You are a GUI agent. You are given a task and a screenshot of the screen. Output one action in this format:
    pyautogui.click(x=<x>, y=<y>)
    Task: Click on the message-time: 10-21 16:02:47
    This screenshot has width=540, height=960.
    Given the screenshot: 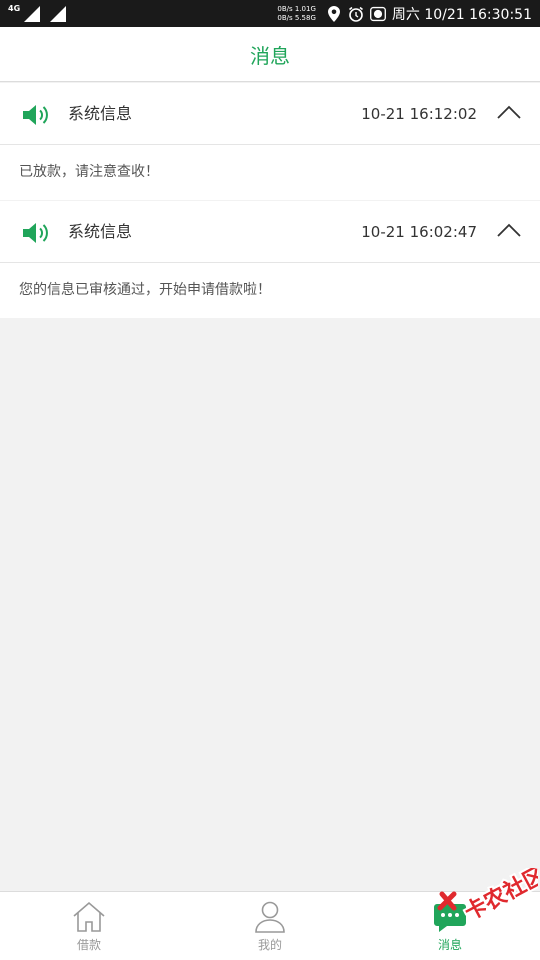 What is the action you would take?
    pyautogui.click(x=419, y=232)
    